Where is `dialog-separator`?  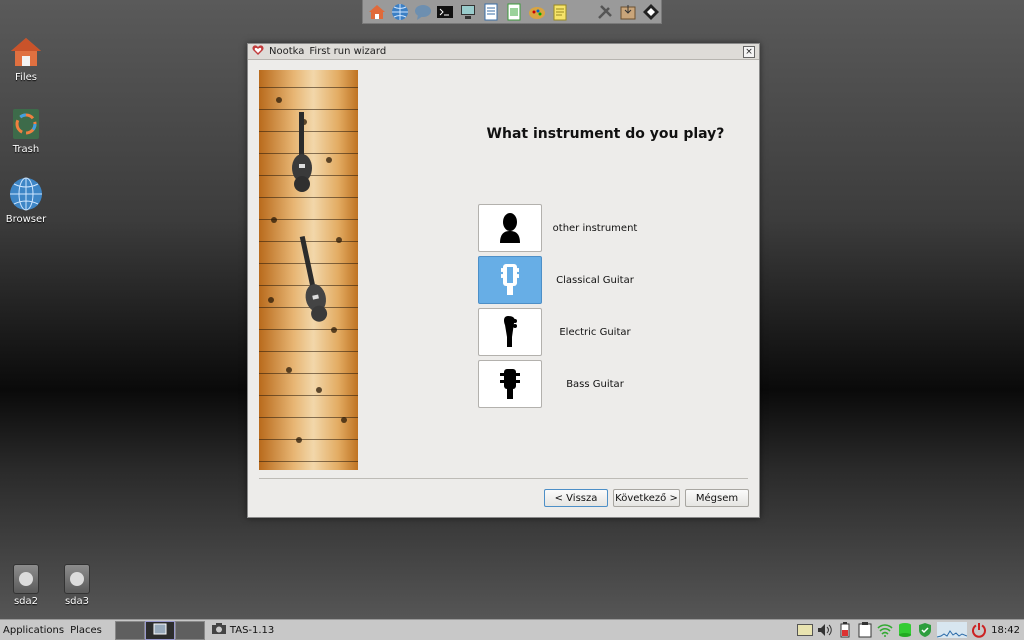
dialog-separator is located at coordinates (503, 478).